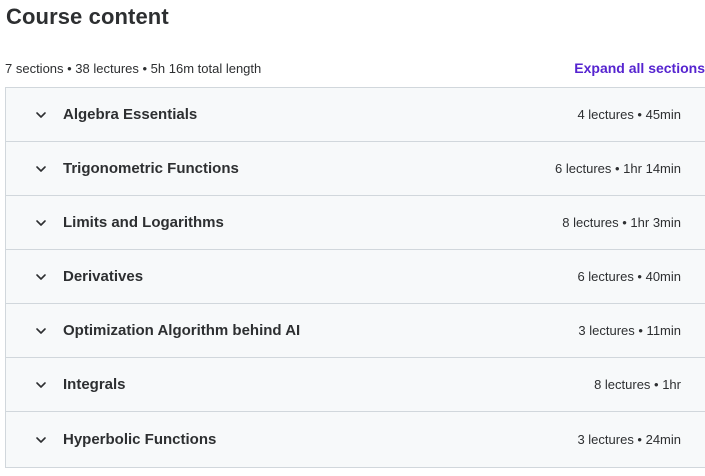 This screenshot has height=476, width=705. I want to click on section-row-hyperbolic-functions: Hyperbolic Functions 3 lectures • 24min, so click(355, 440).